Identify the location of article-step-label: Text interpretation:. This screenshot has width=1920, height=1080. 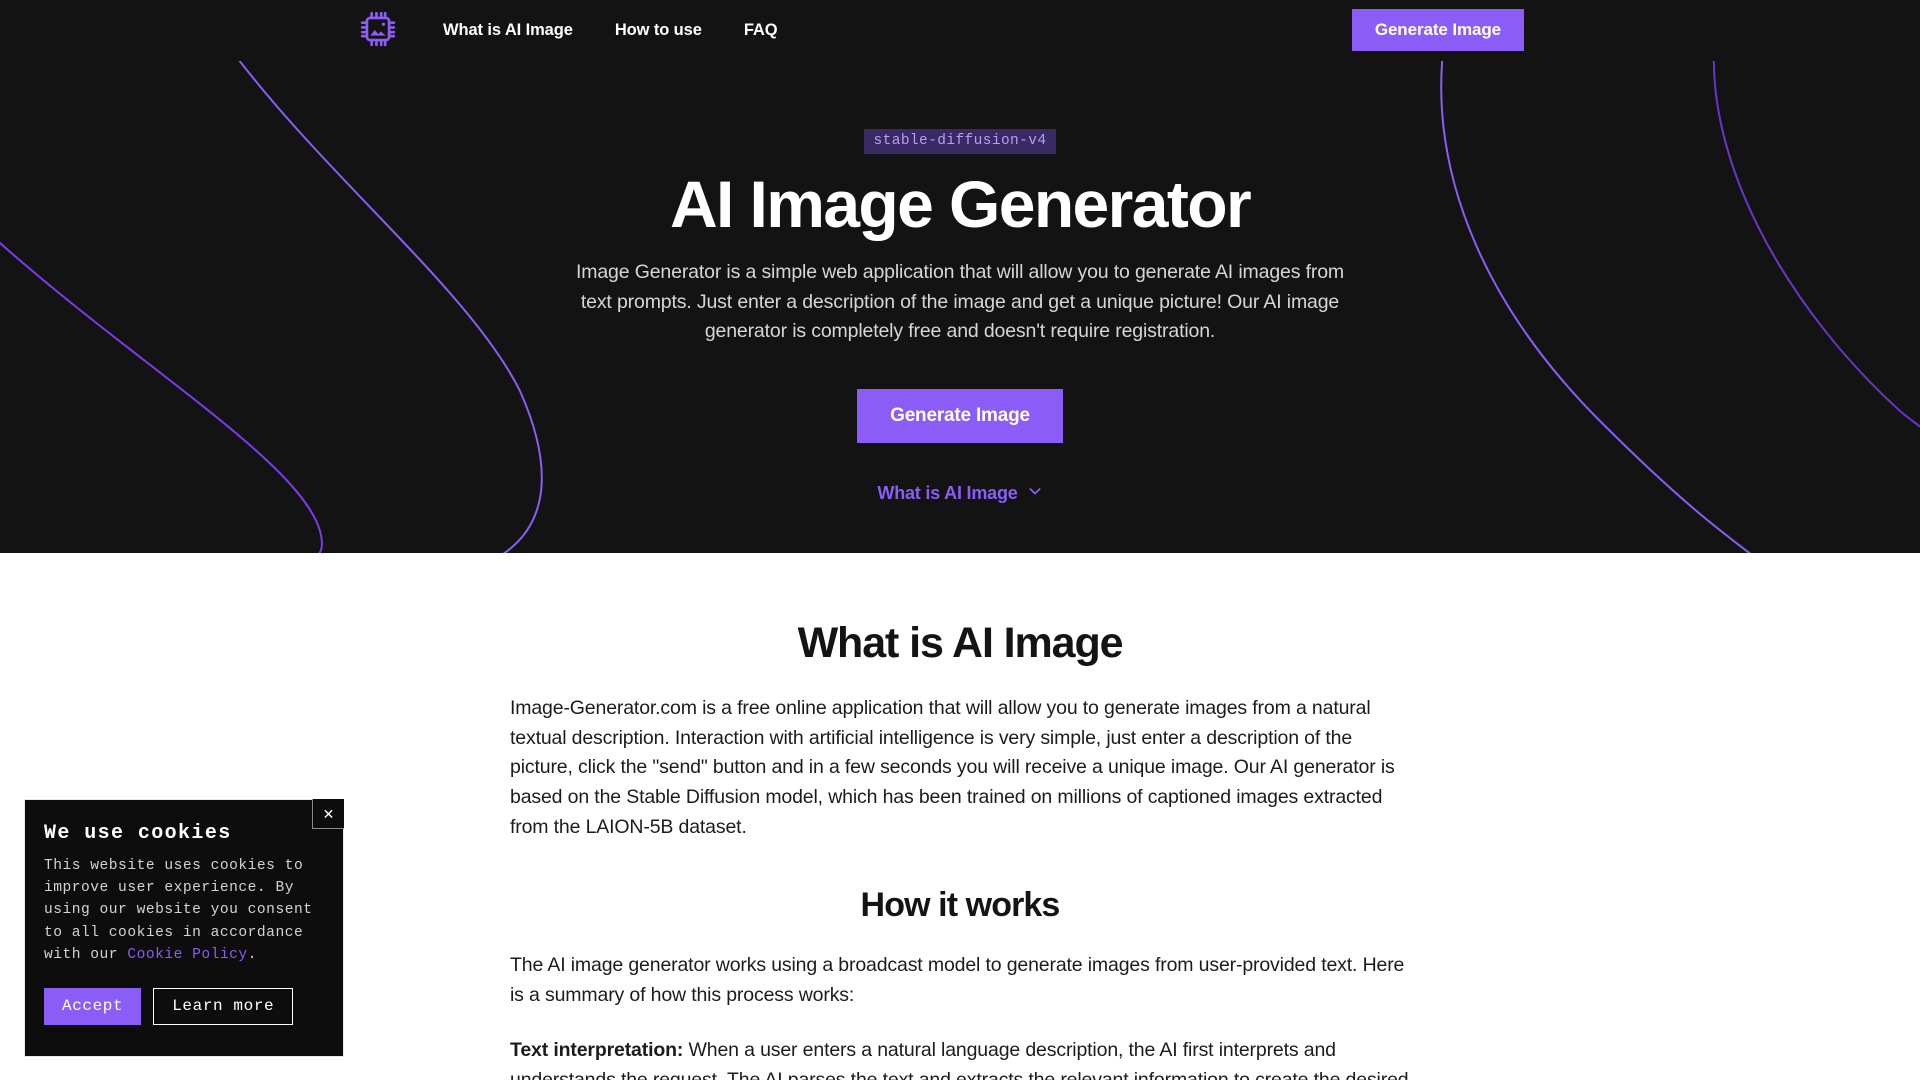
(597, 1050).